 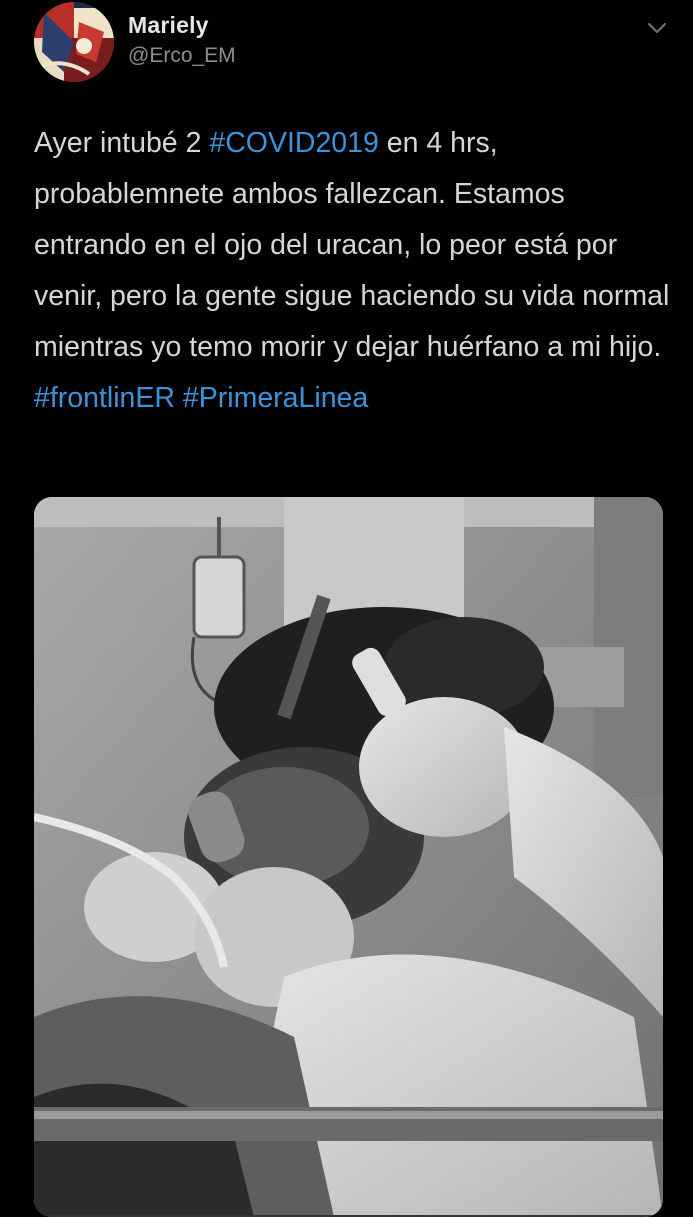 What do you see at coordinates (104, 398) in the screenshot?
I see `hashtag-frontliner: #frontlinER` at bounding box center [104, 398].